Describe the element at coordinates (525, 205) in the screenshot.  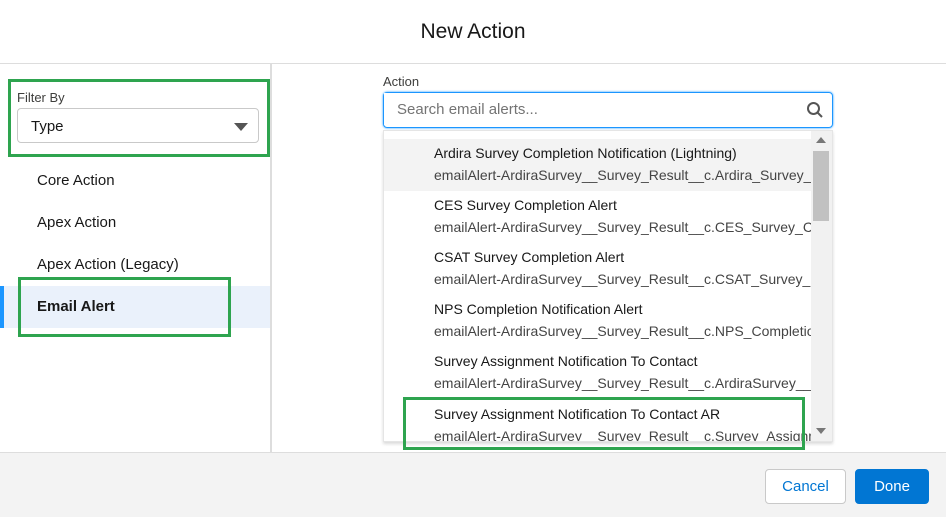
I see `option-title: CES Survey Completion Alert` at that location.